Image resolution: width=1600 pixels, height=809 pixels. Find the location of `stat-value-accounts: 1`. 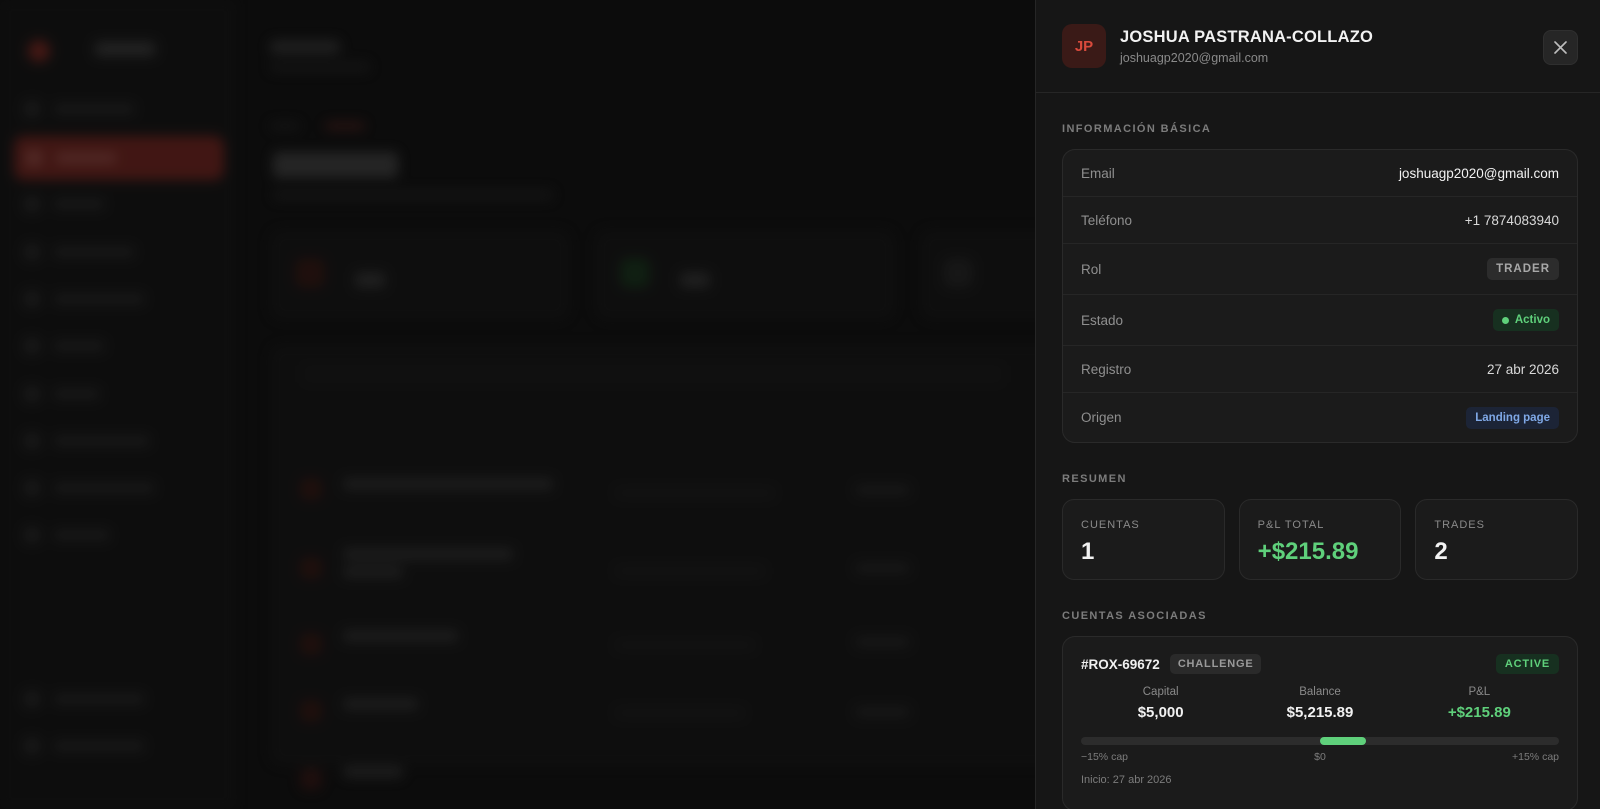

stat-value-accounts: 1 is located at coordinates (1088, 551).